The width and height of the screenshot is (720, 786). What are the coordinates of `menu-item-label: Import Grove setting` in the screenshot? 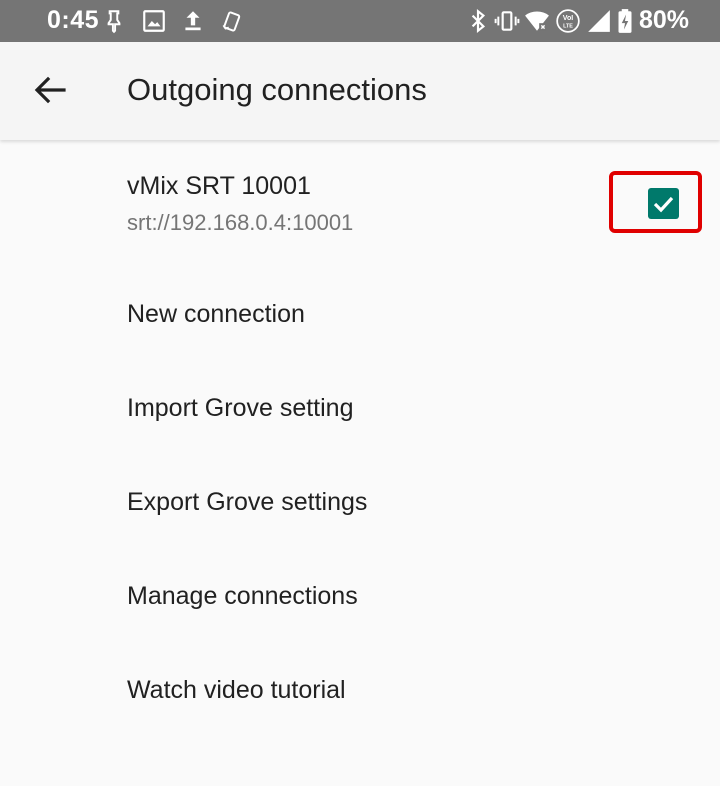 It's located at (240, 408).